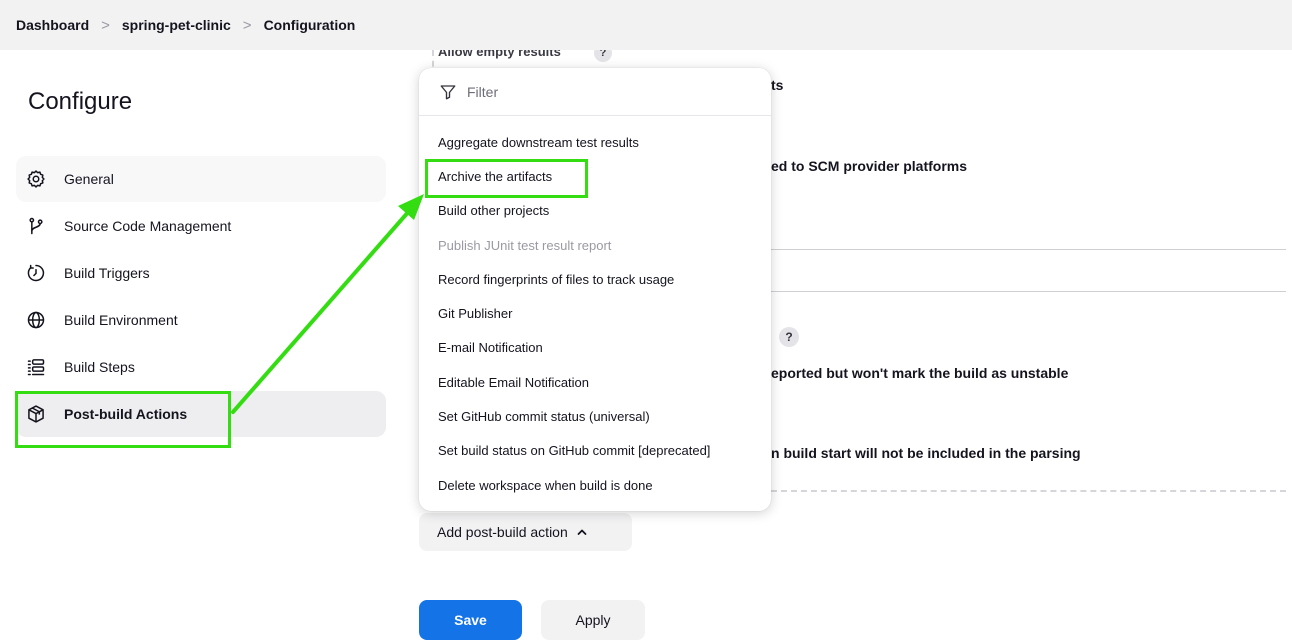 This screenshot has width=1292, height=641. Describe the element at coordinates (201, 273) in the screenshot. I see `sidebar-item-build-triggers: Build Triggers` at that location.